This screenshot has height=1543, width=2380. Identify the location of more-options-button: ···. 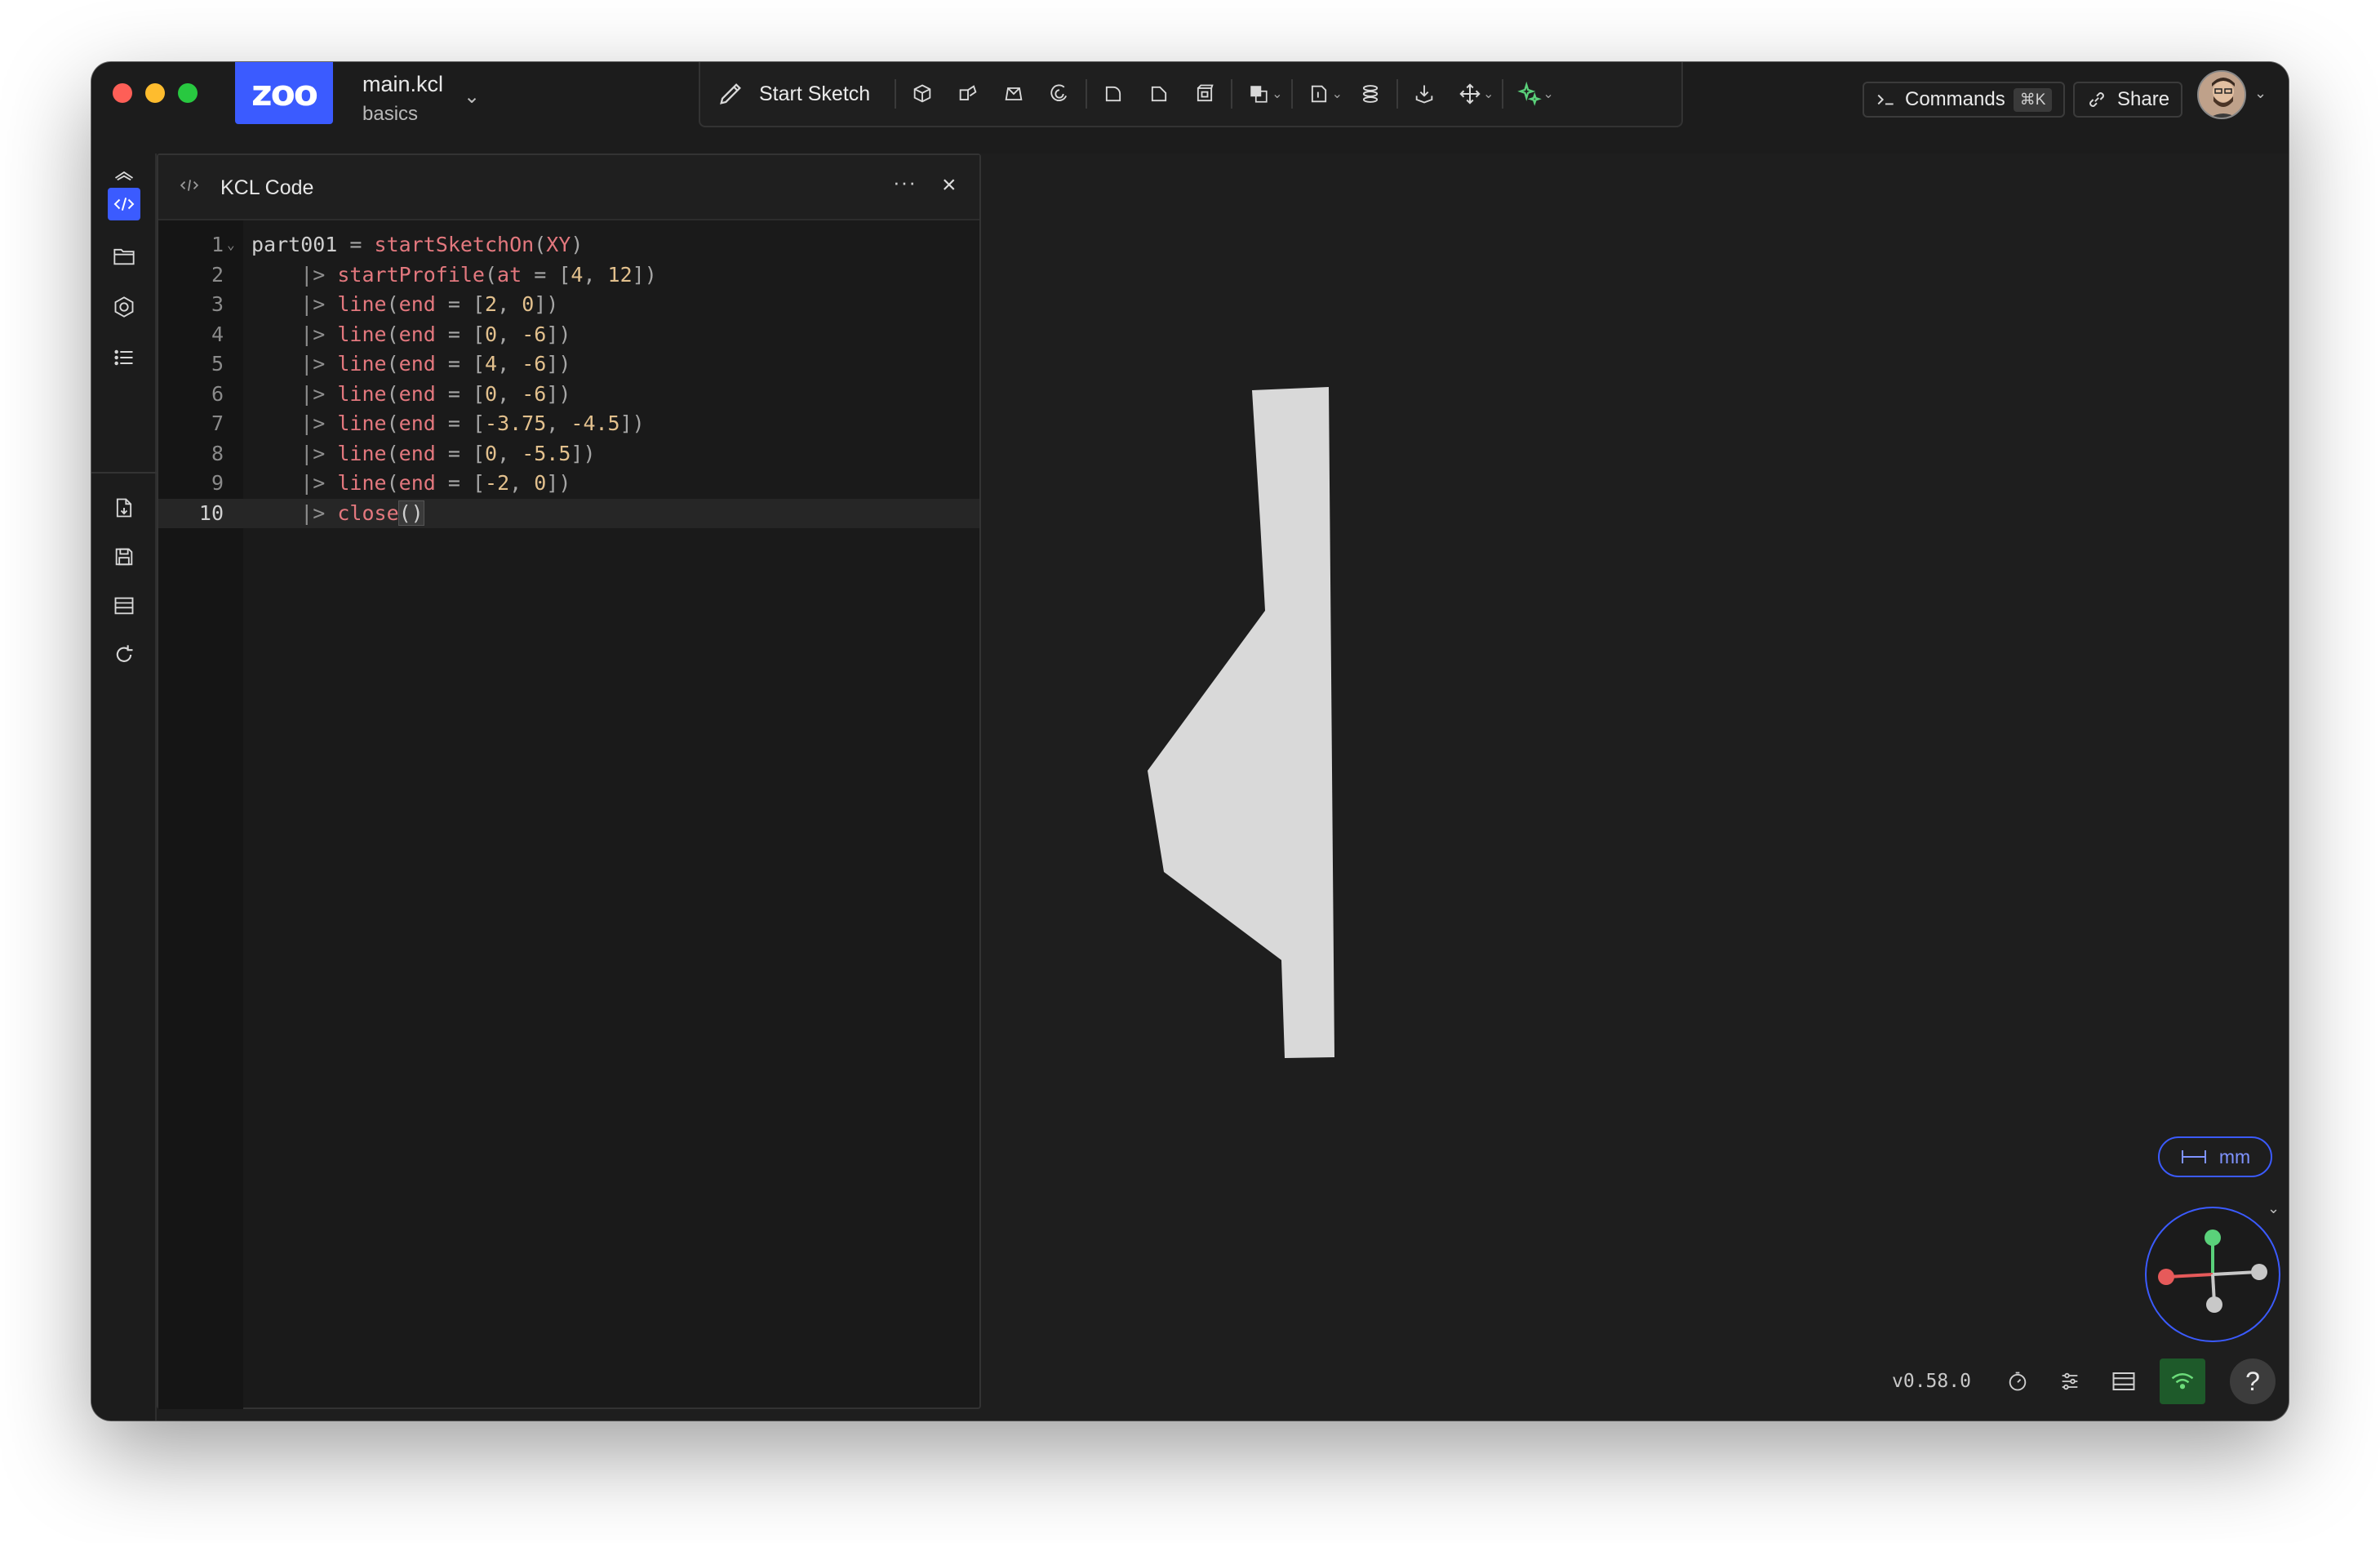
(905, 182).